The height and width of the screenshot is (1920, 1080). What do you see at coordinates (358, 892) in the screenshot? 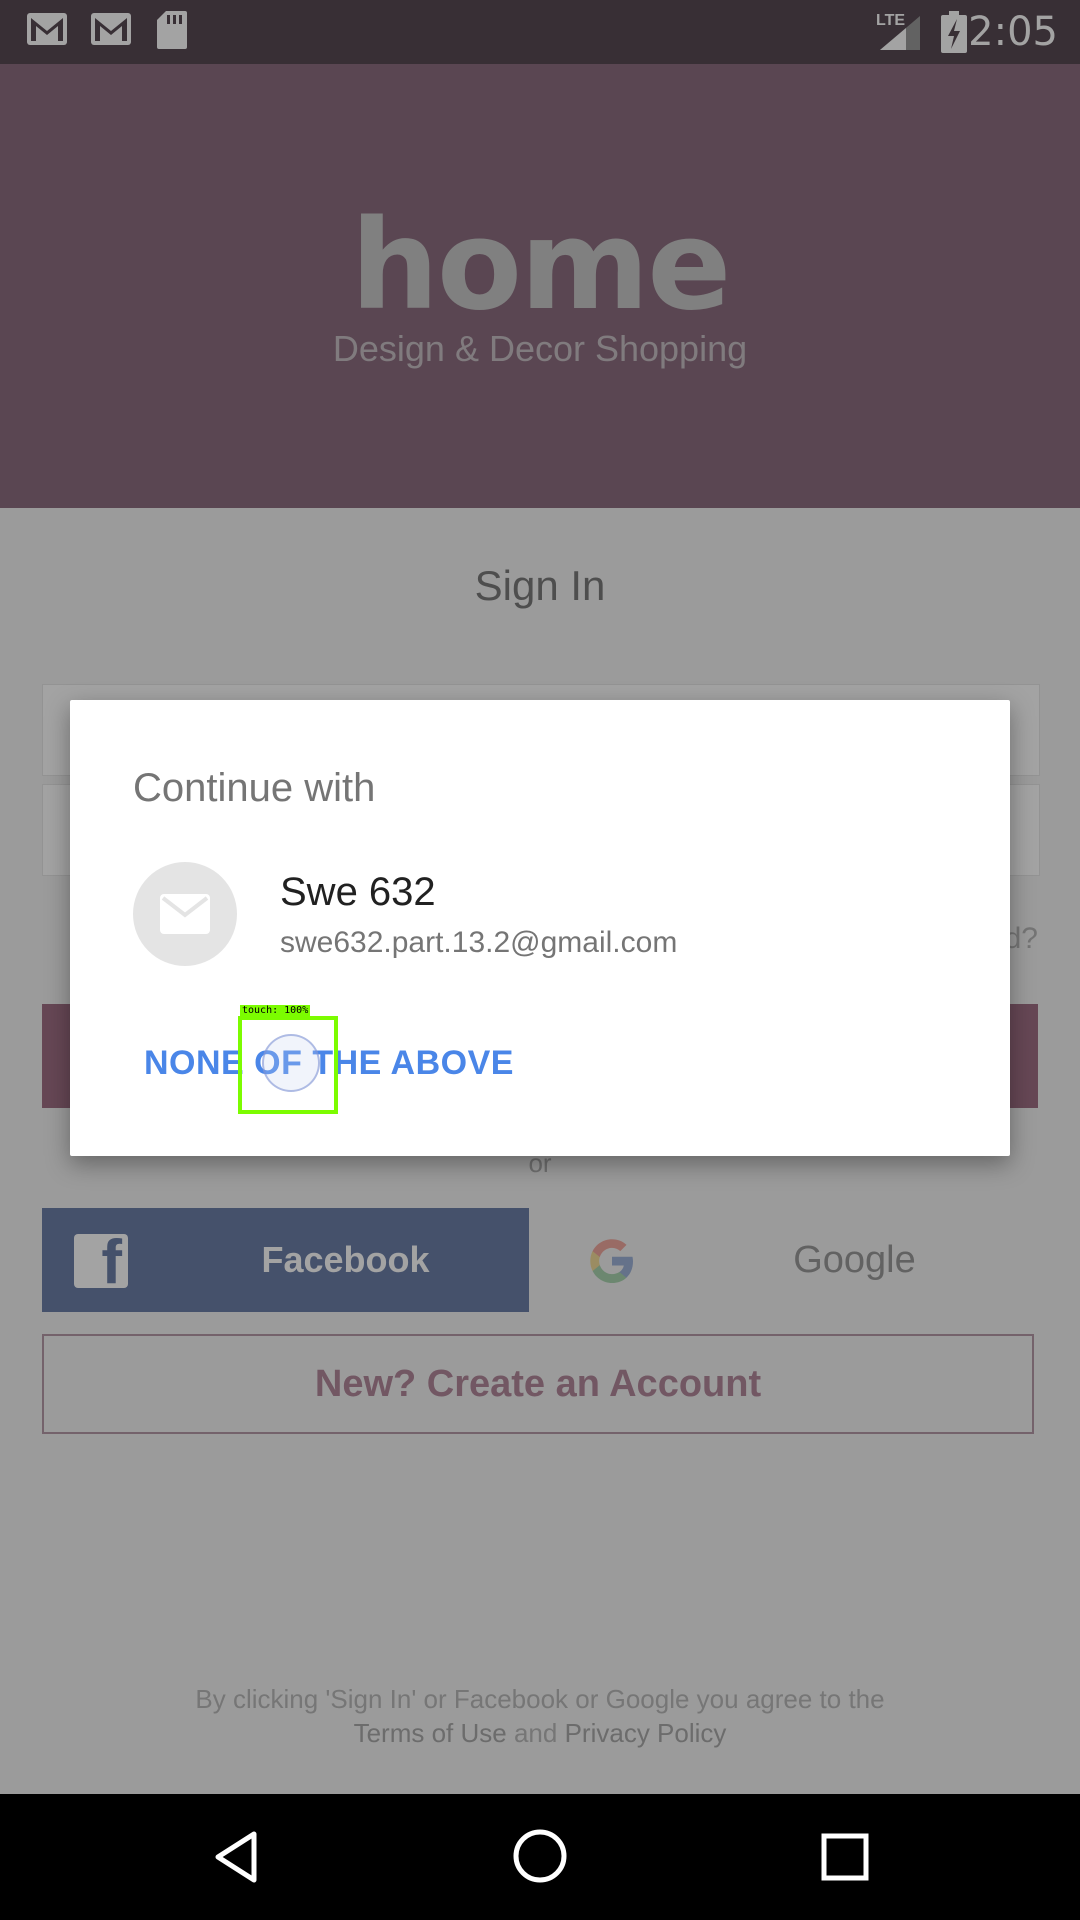
I see `account-name: Swe 632` at bounding box center [358, 892].